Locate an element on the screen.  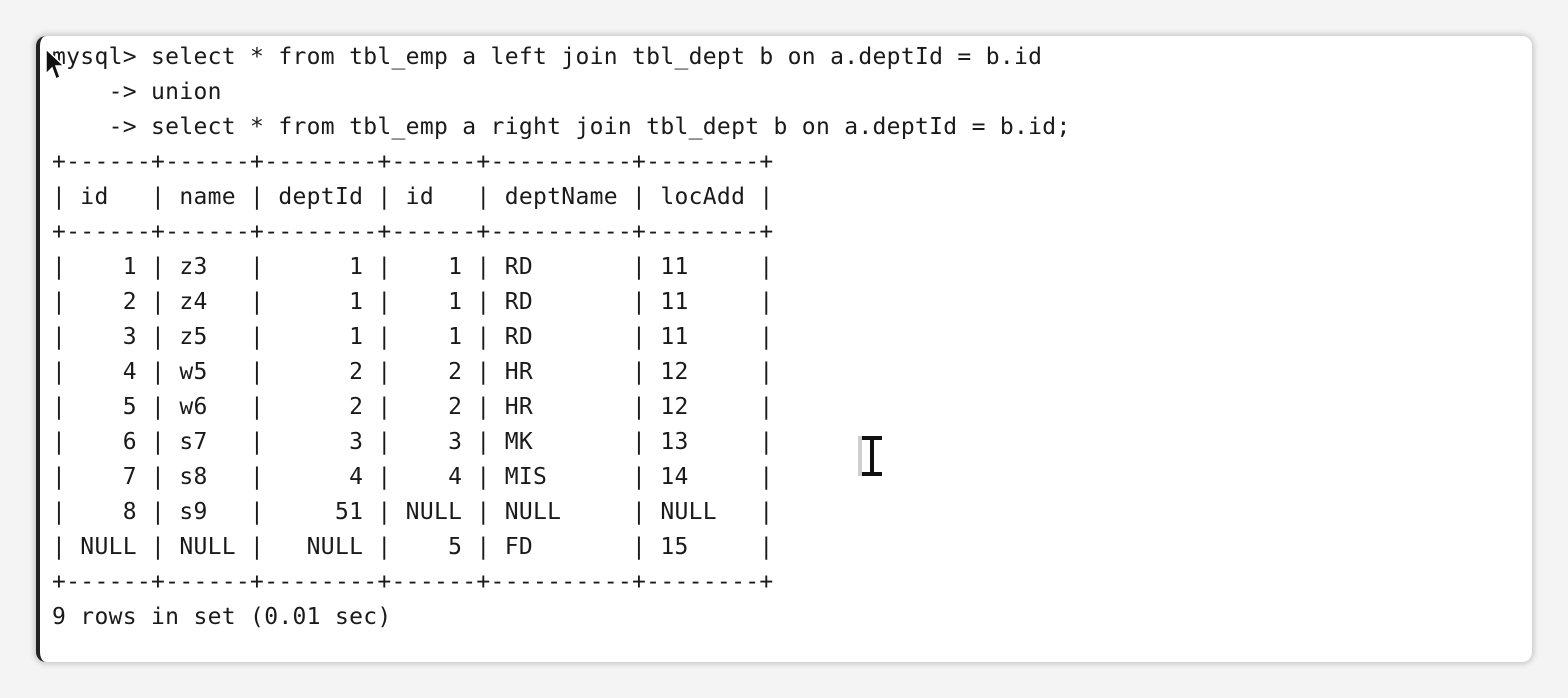
sql-continuation-line-union: -> union is located at coordinates (137, 92).